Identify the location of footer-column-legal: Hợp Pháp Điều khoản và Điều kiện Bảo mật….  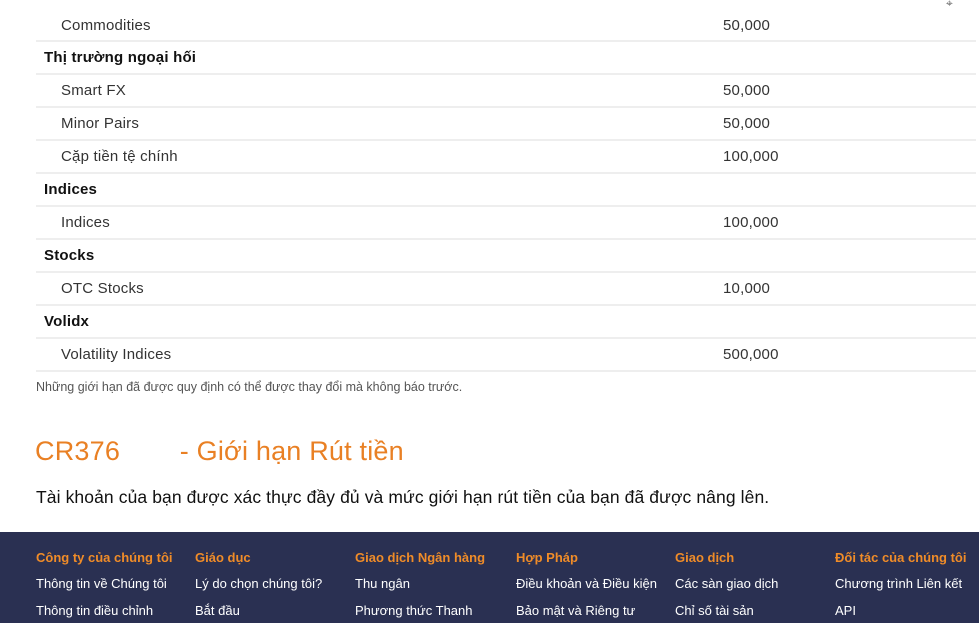
(586, 590).